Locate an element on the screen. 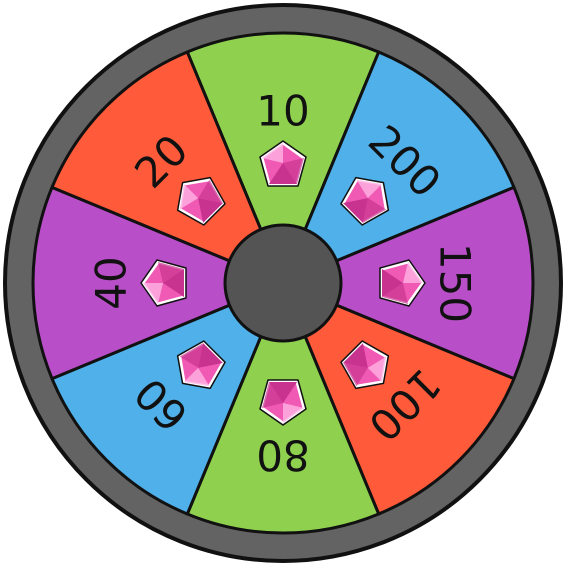  wheel-label-150: 150 is located at coordinates (455, 283).